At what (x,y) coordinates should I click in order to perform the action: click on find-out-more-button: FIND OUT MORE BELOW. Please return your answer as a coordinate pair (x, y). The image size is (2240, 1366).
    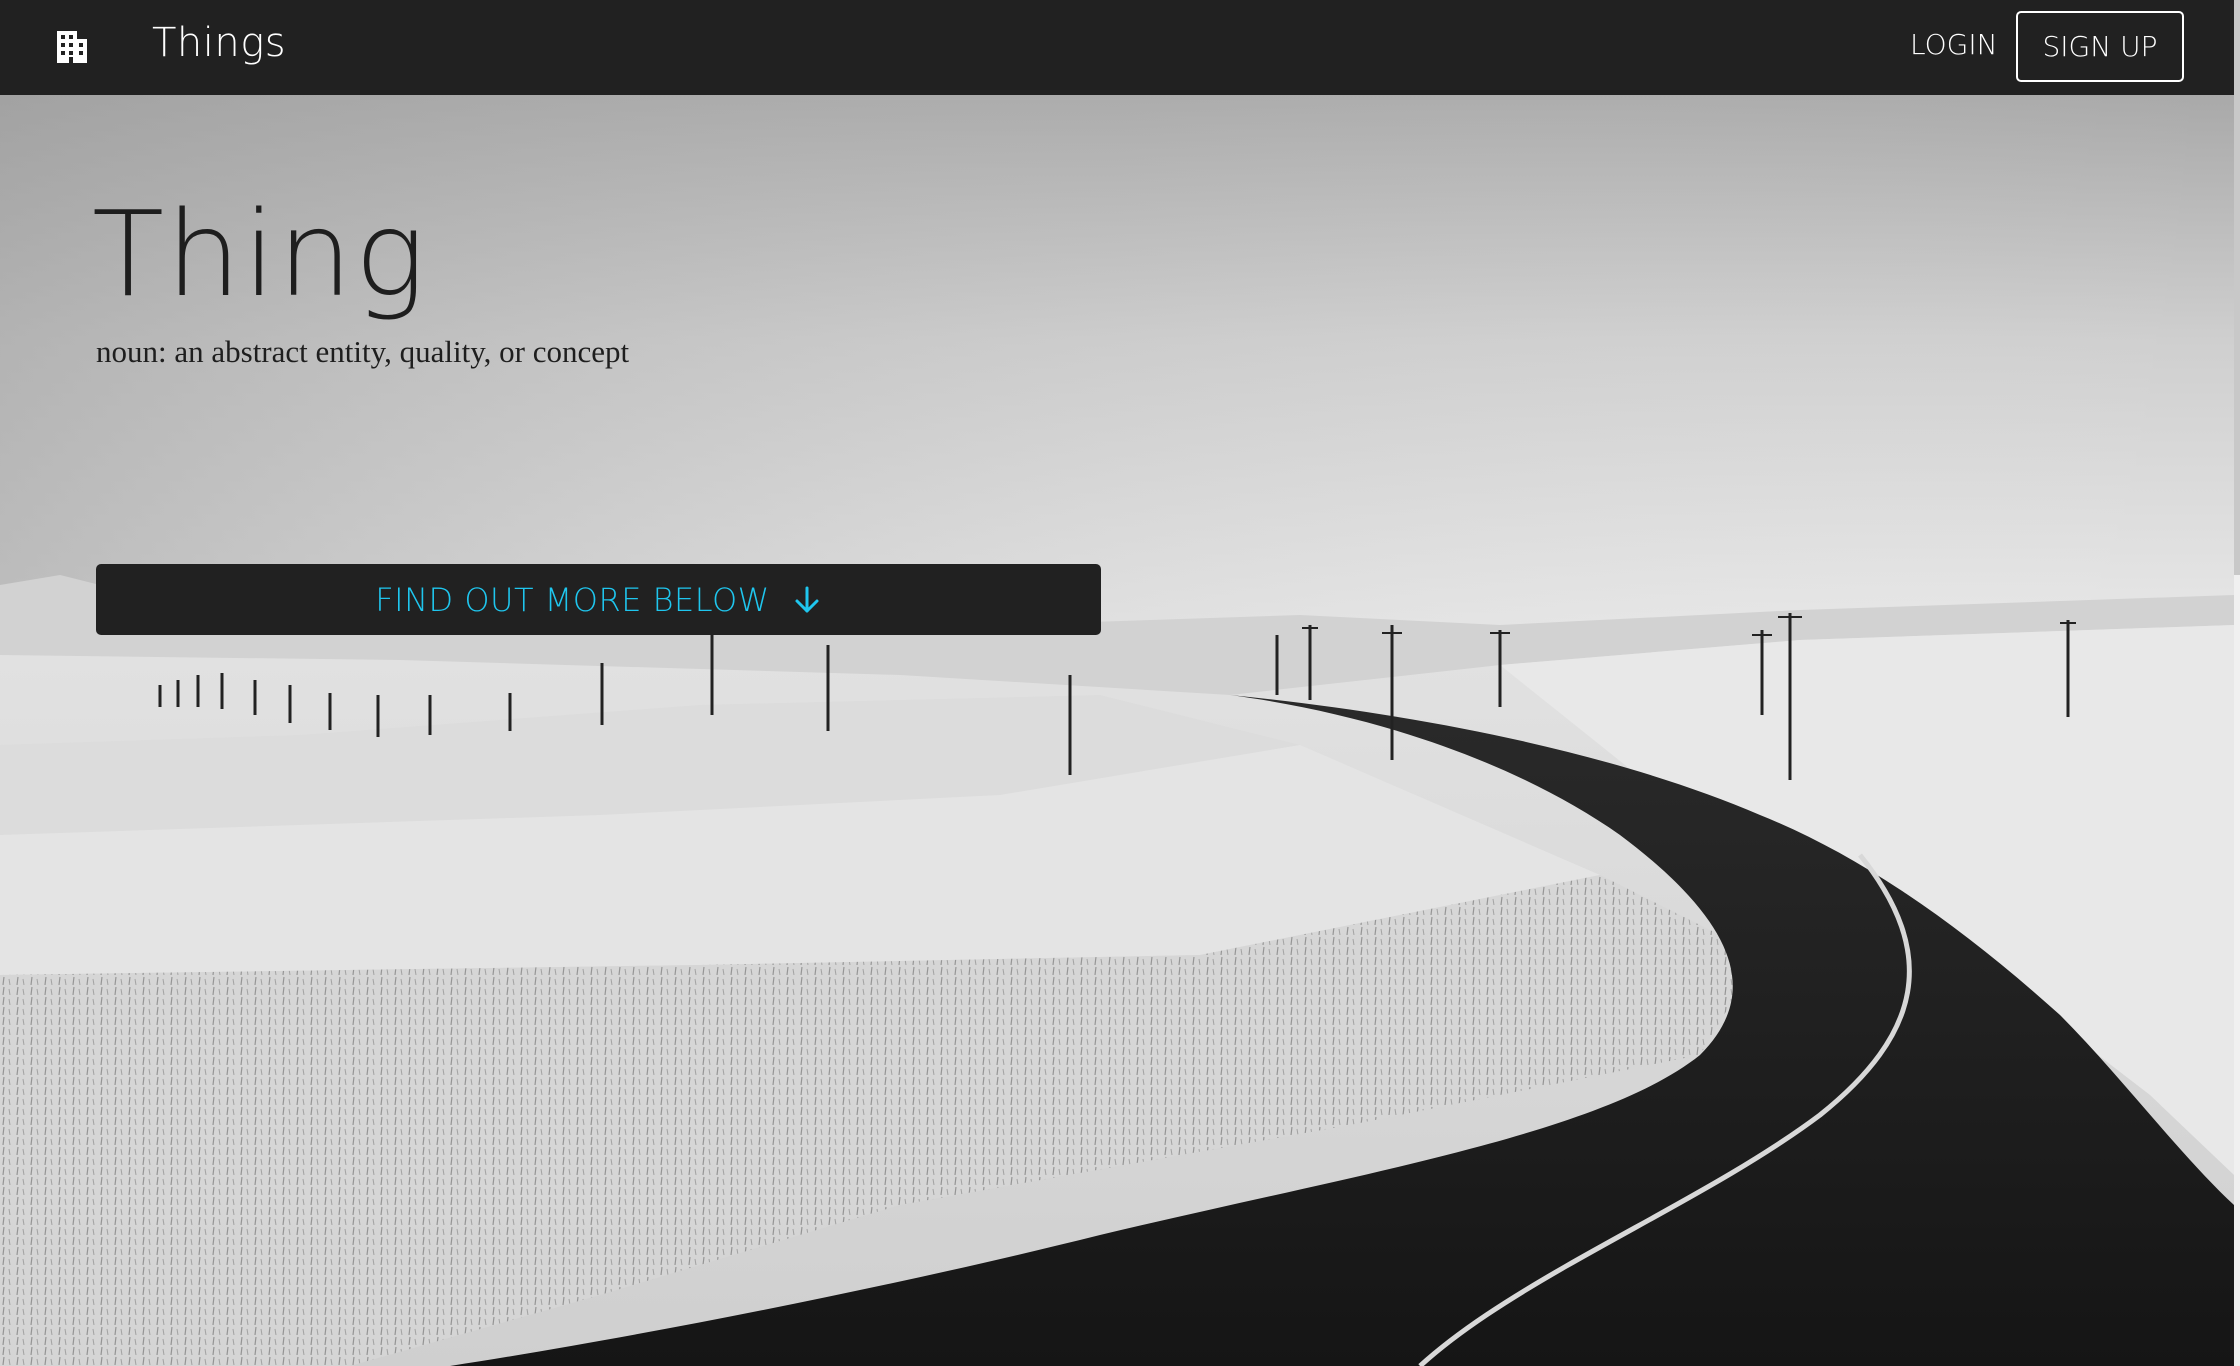
    Looking at the image, I should click on (598, 599).